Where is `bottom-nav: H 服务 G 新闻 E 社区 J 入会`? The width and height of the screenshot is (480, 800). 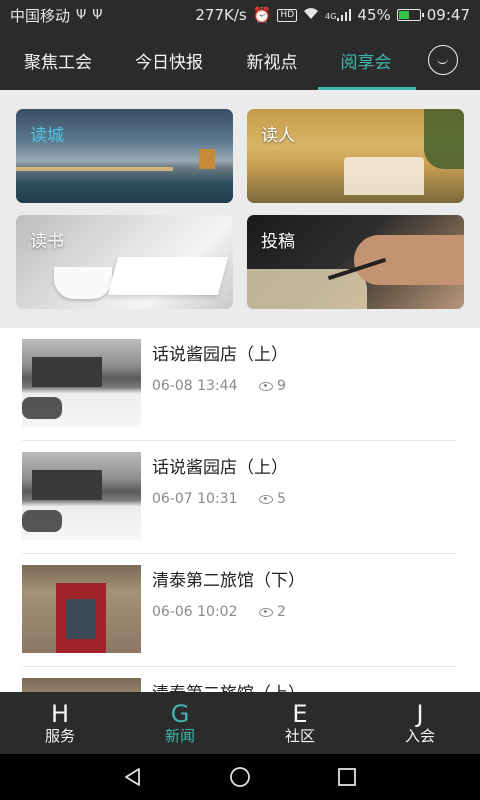 bottom-nav: H 服务 G 新闻 E 社区 J 入会 is located at coordinates (240, 723).